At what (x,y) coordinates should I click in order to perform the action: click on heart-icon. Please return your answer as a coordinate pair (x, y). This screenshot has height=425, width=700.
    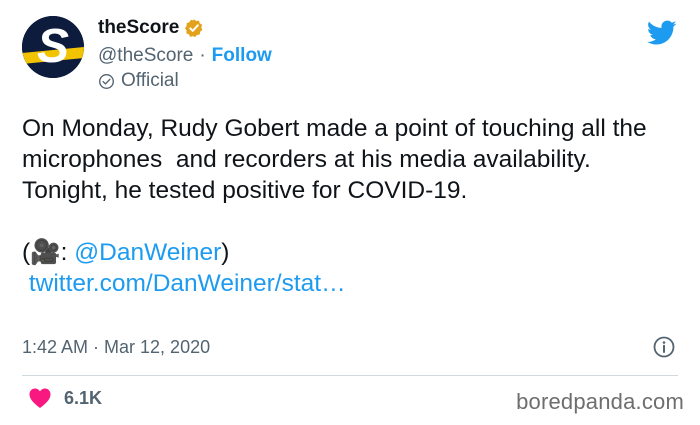
    Looking at the image, I should click on (40, 398).